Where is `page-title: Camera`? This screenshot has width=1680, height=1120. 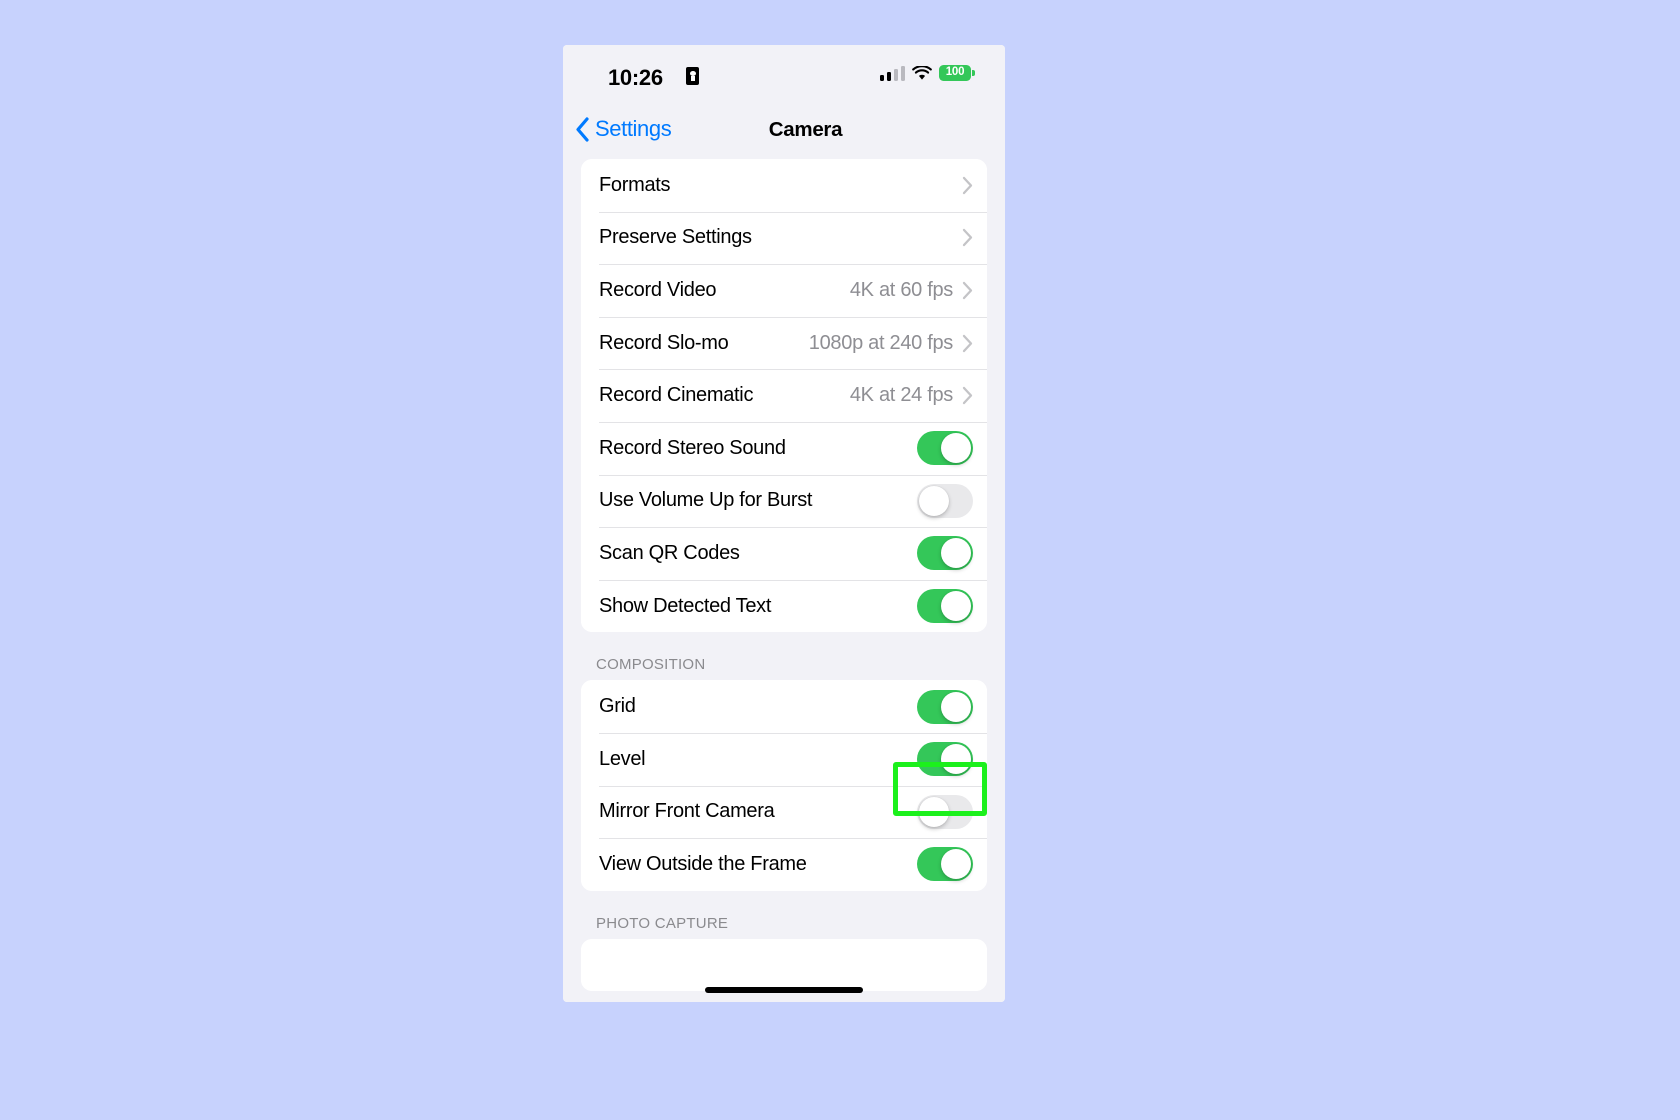
page-title: Camera is located at coordinates (805, 129).